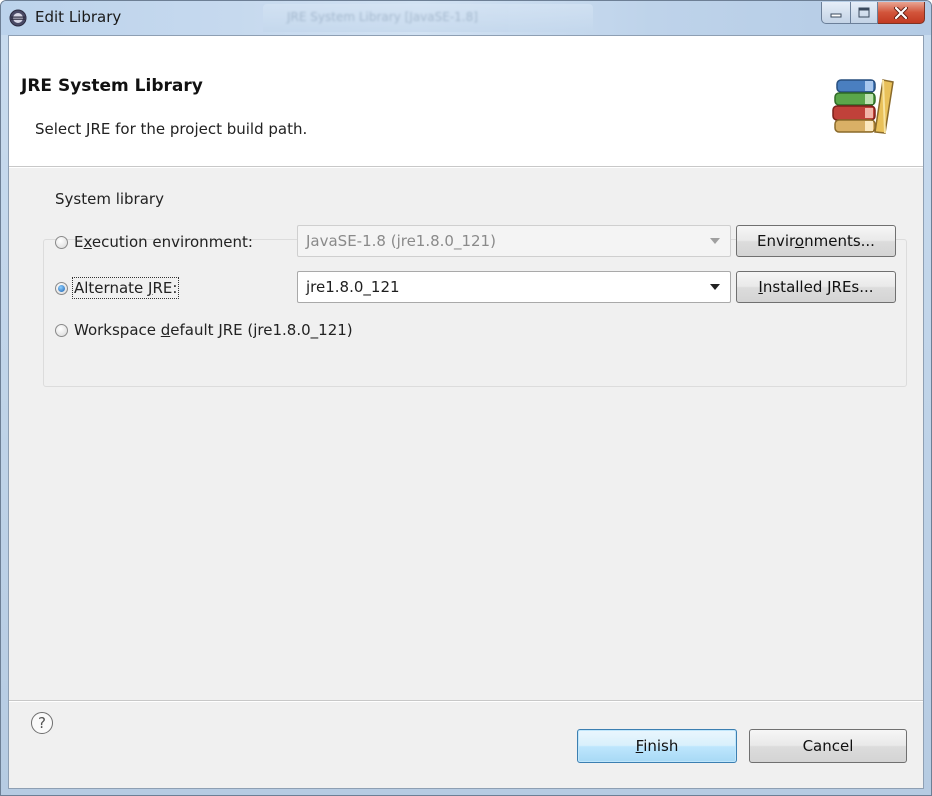 Image resolution: width=932 pixels, height=796 pixels. What do you see at coordinates (863, 106) in the screenshot?
I see `library-books-icon` at bounding box center [863, 106].